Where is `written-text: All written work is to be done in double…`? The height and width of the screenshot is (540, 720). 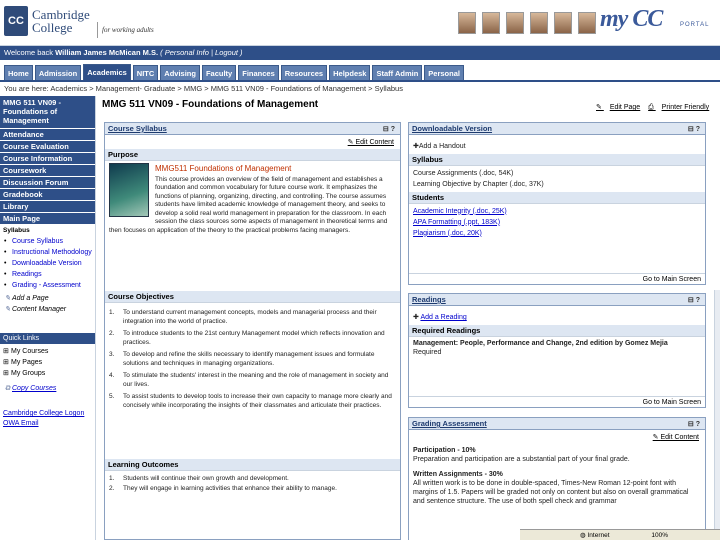
written-text: All written work is to be done in double… is located at coordinates (551, 492).